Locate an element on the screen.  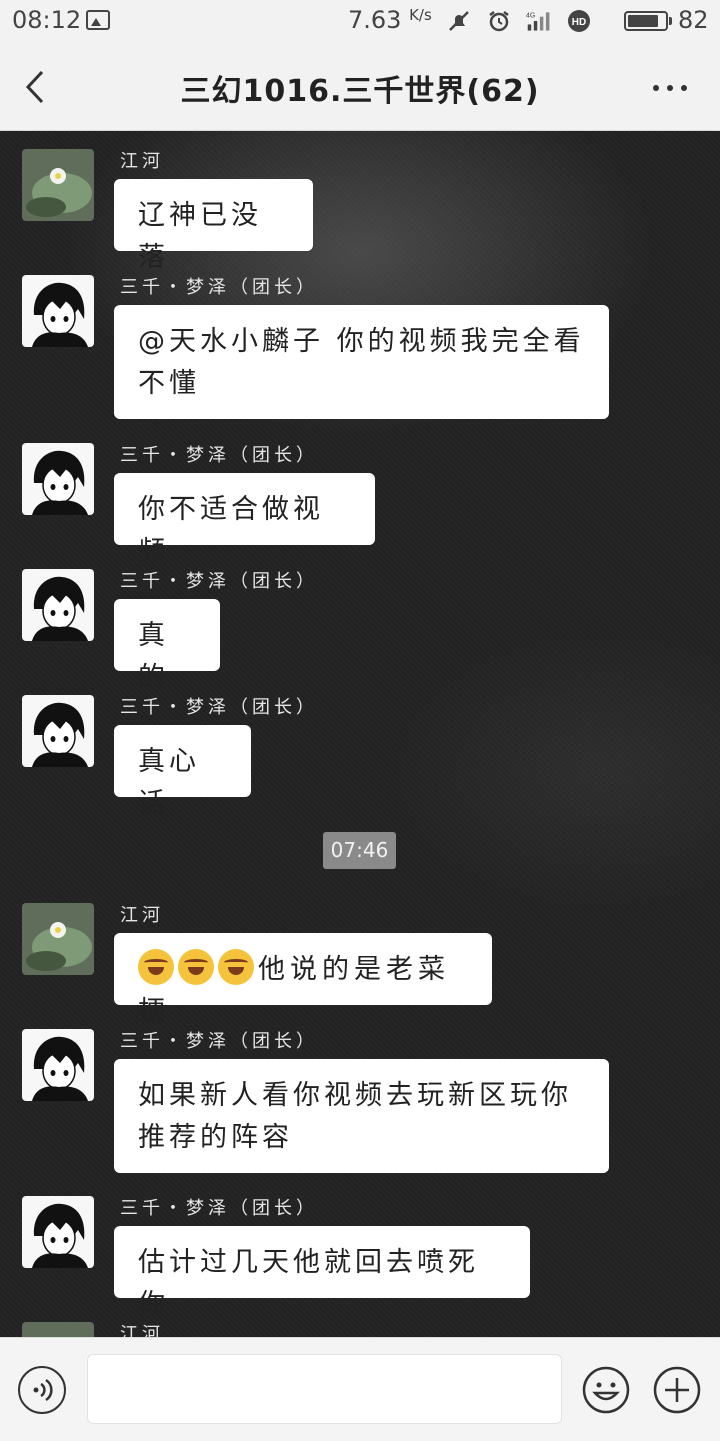
message-bubble: @天水小麟子 你的视频我完全看不懂 is located at coordinates (361, 362).